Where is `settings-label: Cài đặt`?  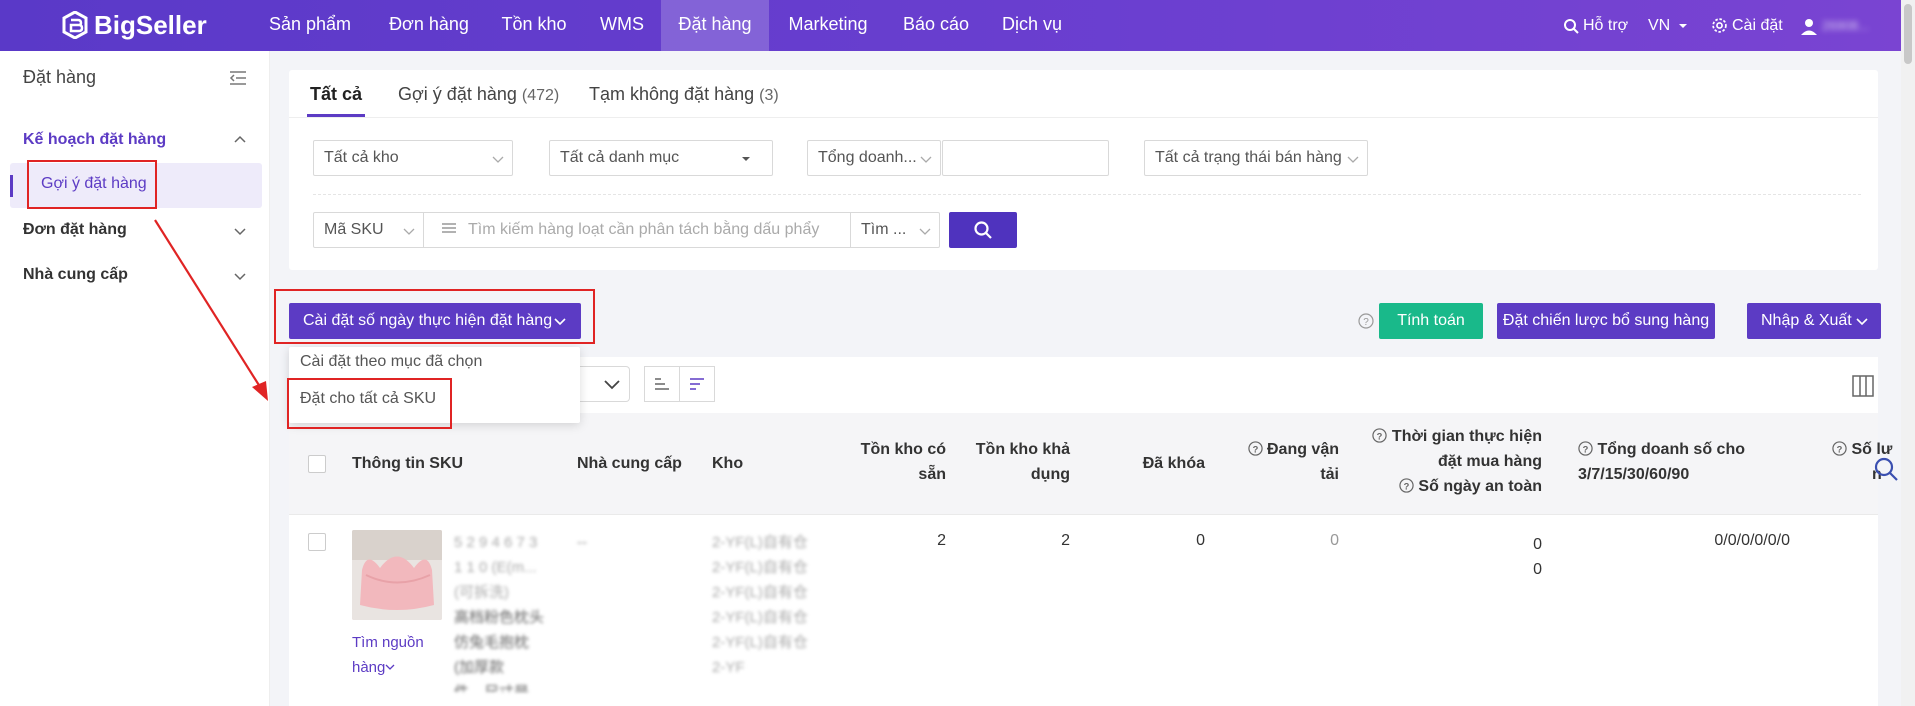
settings-label: Cài đặt is located at coordinates (1757, 25).